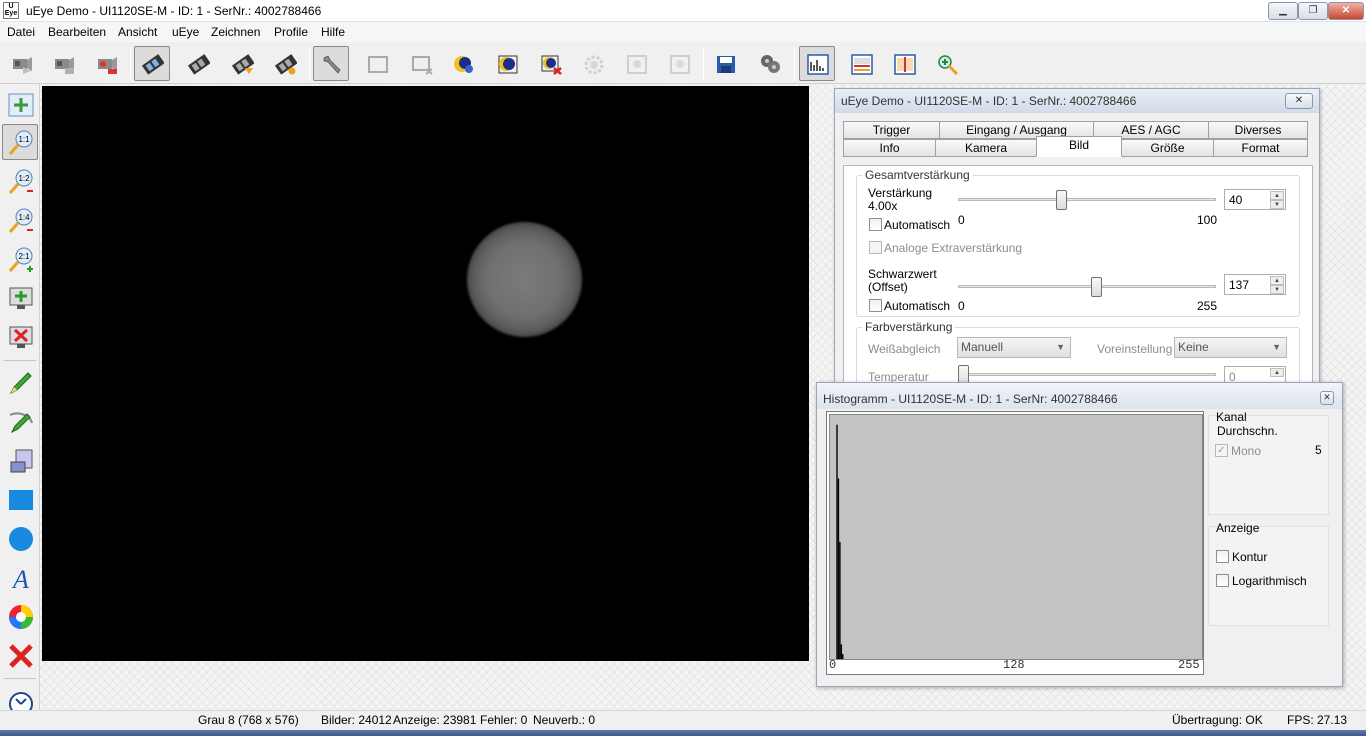 The width and height of the screenshot is (1366, 736). I want to click on camera-open-button, so click(21, 63).